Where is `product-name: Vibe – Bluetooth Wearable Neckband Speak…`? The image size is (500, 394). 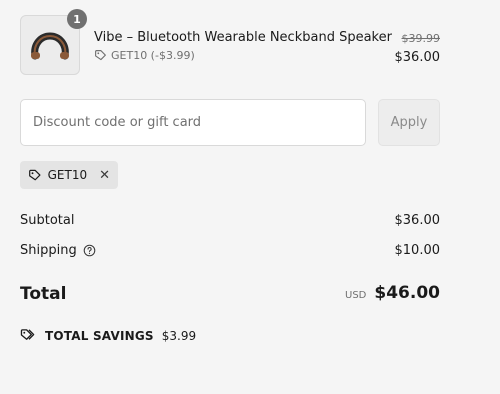 product-name: Vibe – Bluetooth Wearable Neckband Speak… is located at coordinates (243, 37).